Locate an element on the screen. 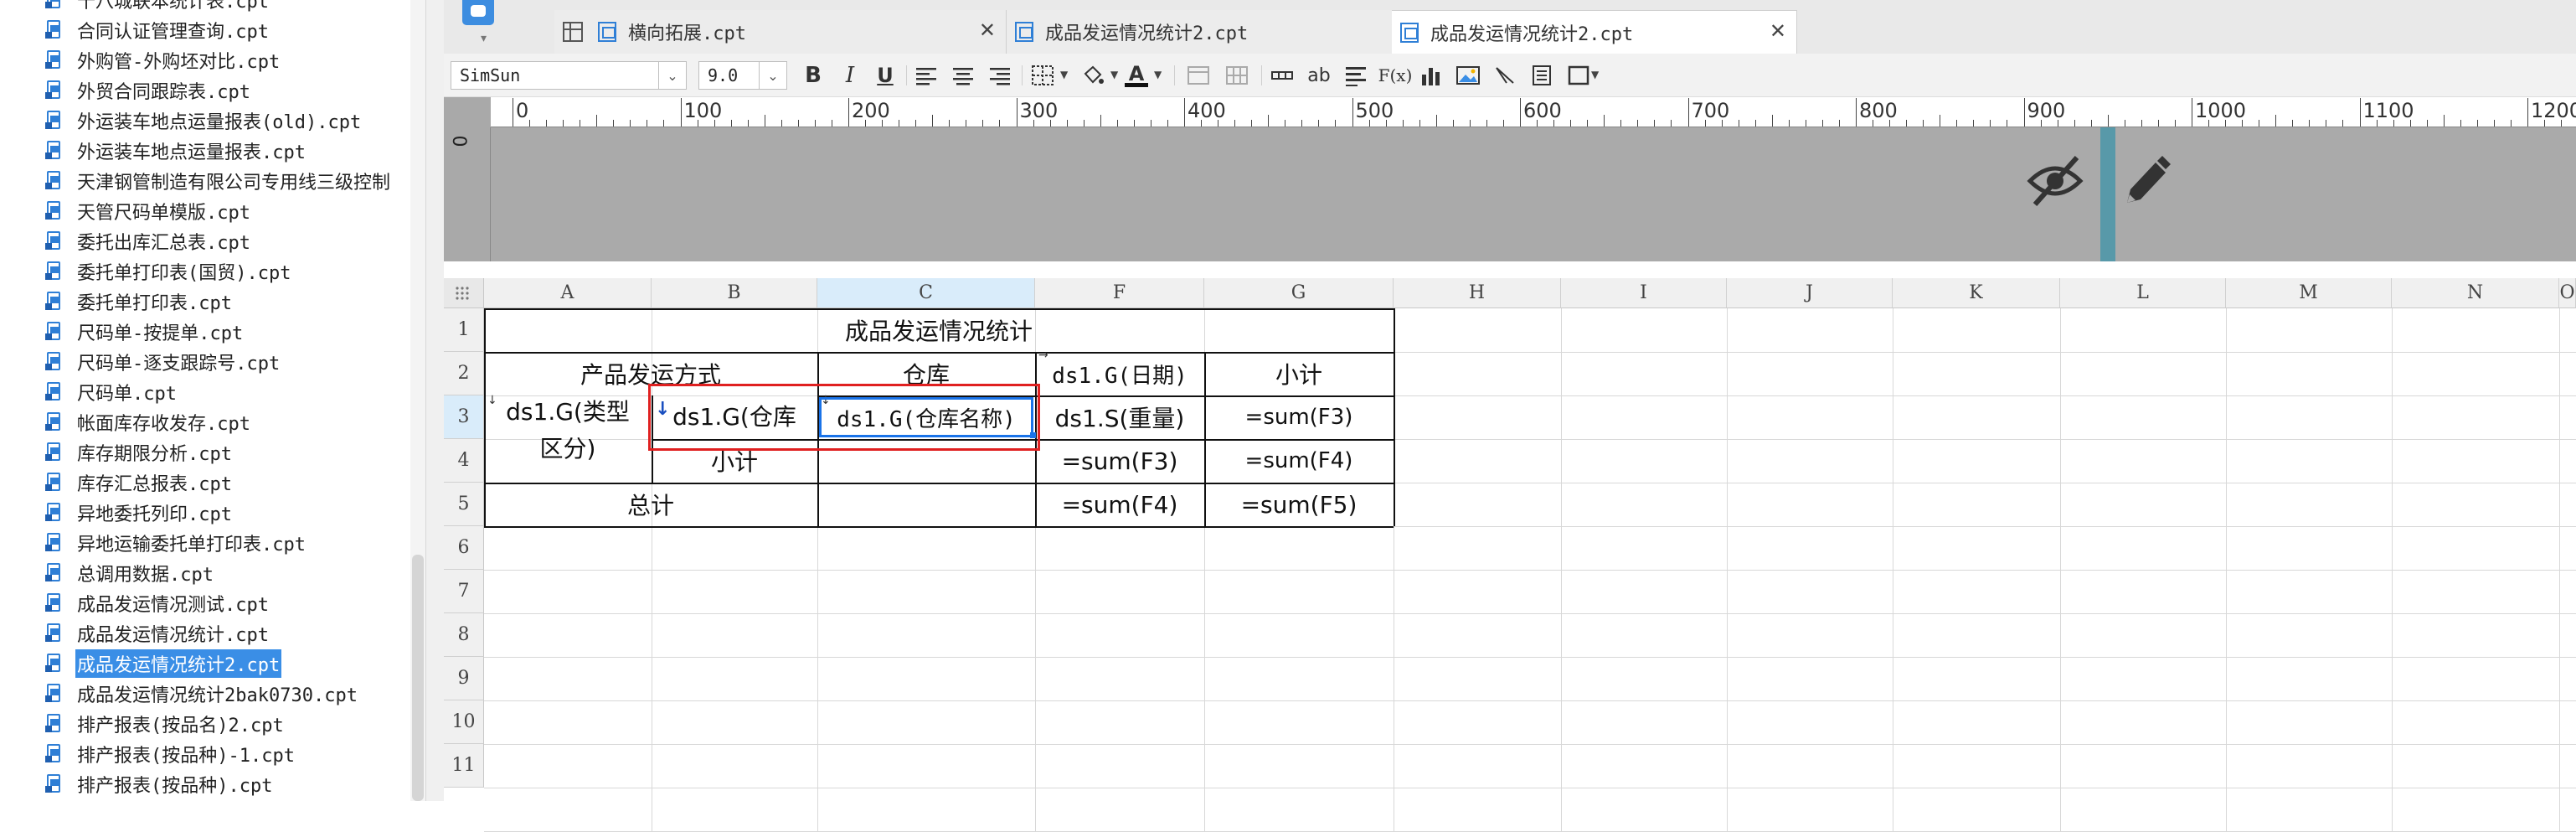 This screenshot has width=2576, height=832. column-header-o: O is located at coordinates (2567, 293).